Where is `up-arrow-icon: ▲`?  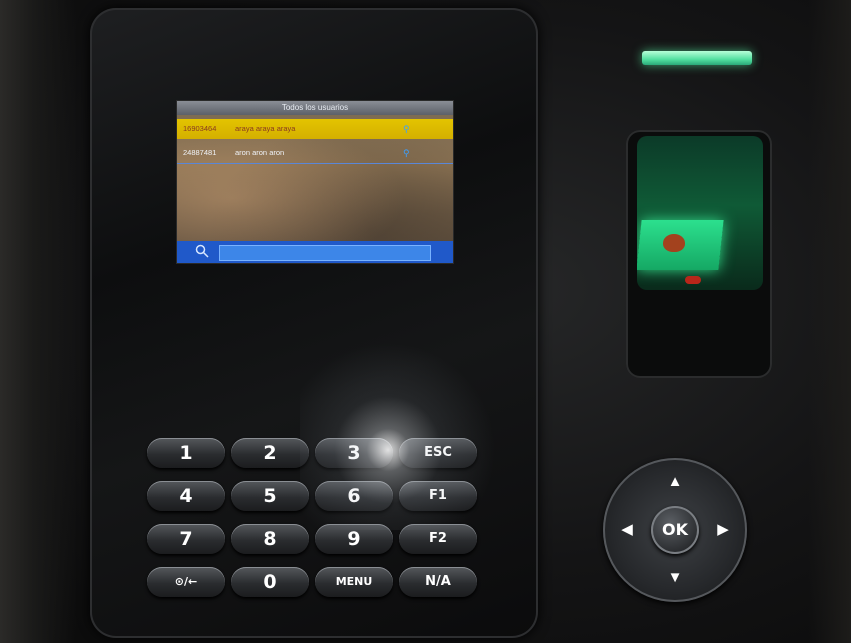
up-arrow-icon: ▲ is located at coordinates (675, 482).